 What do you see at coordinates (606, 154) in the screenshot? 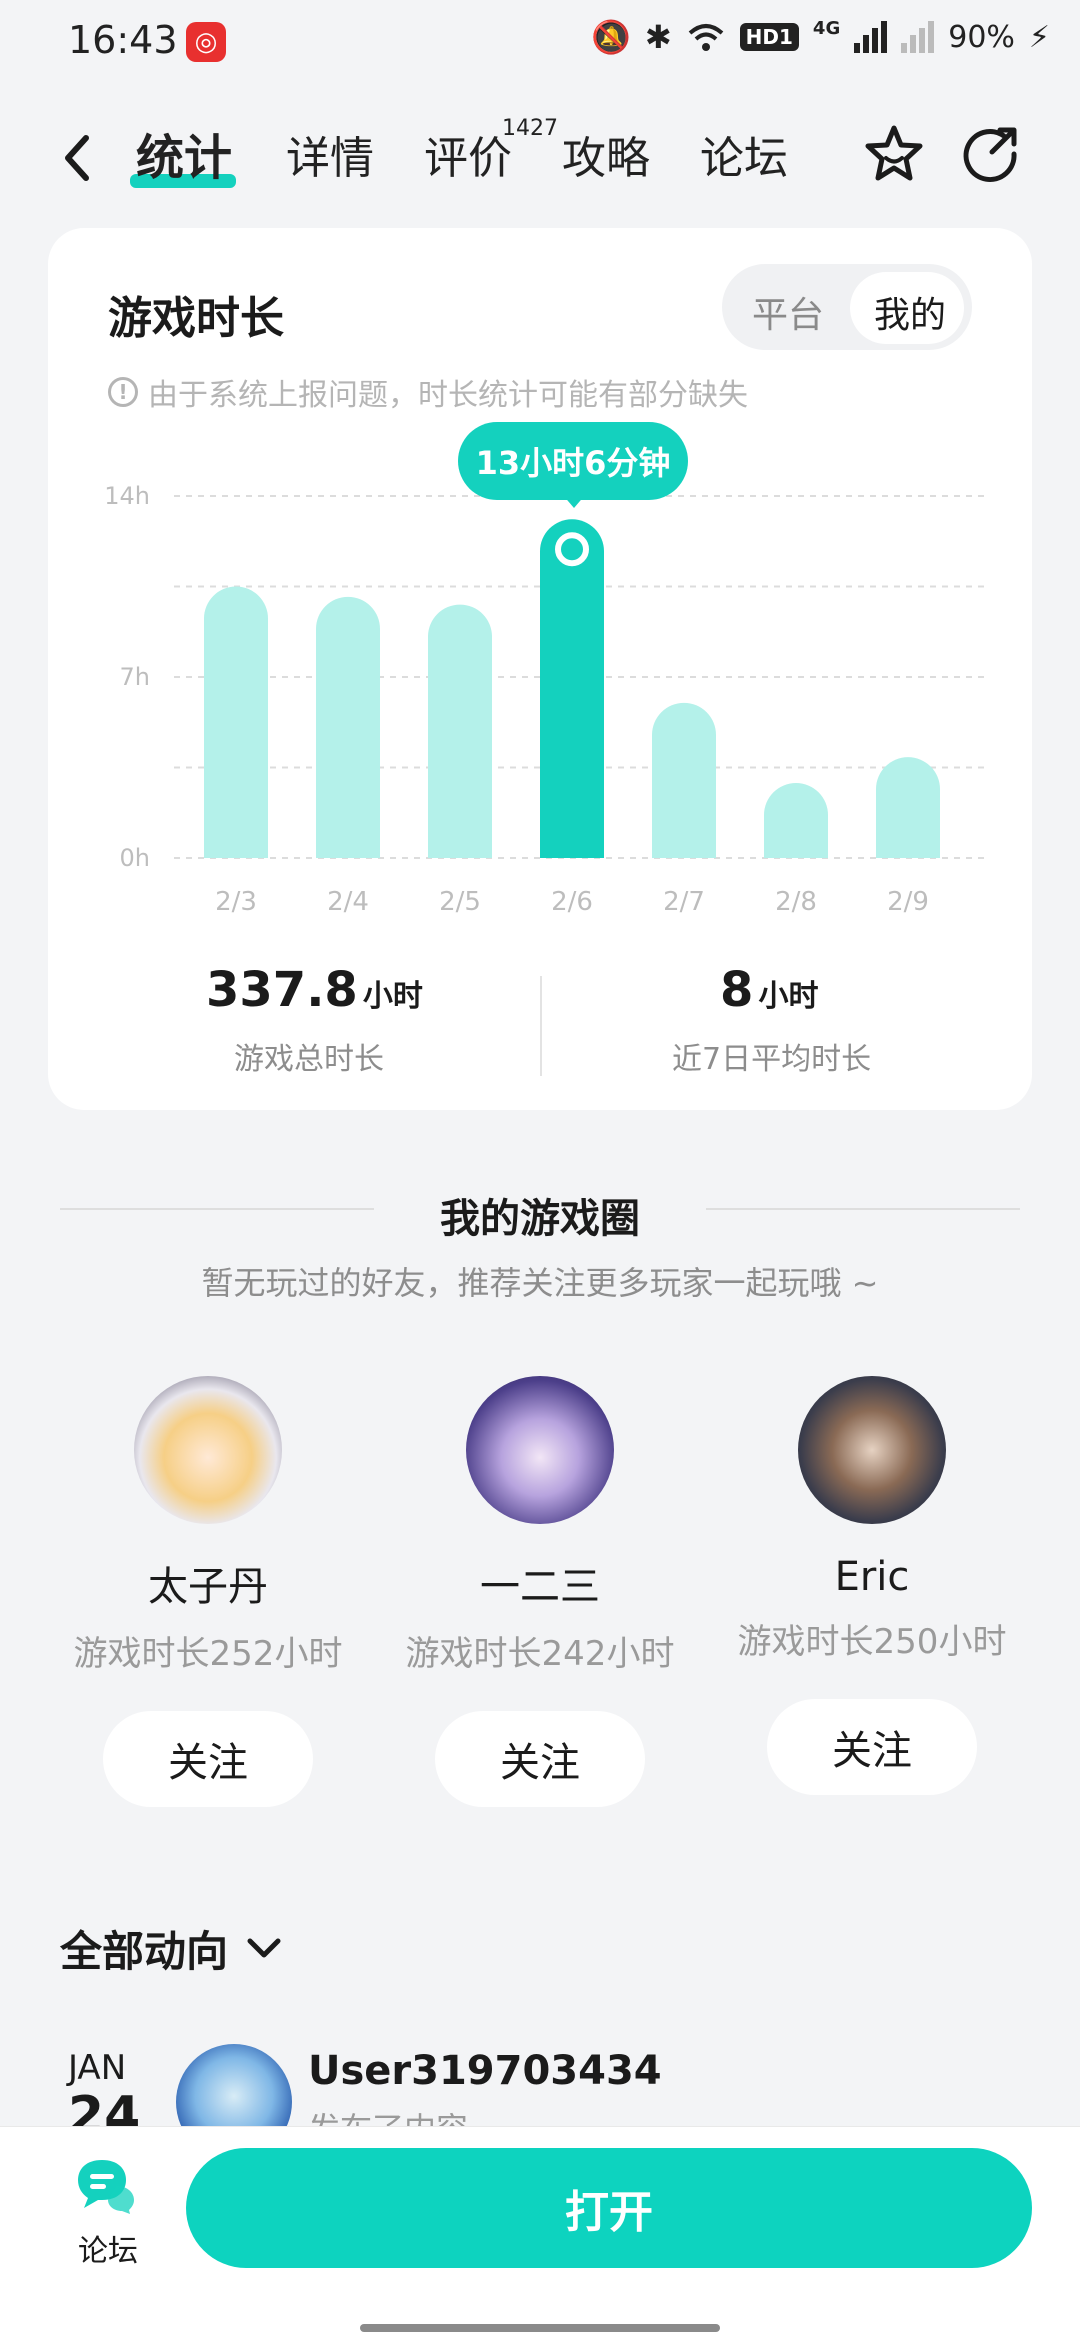
I see `tab-guides: 攻略` at bounding box center [606, 154].